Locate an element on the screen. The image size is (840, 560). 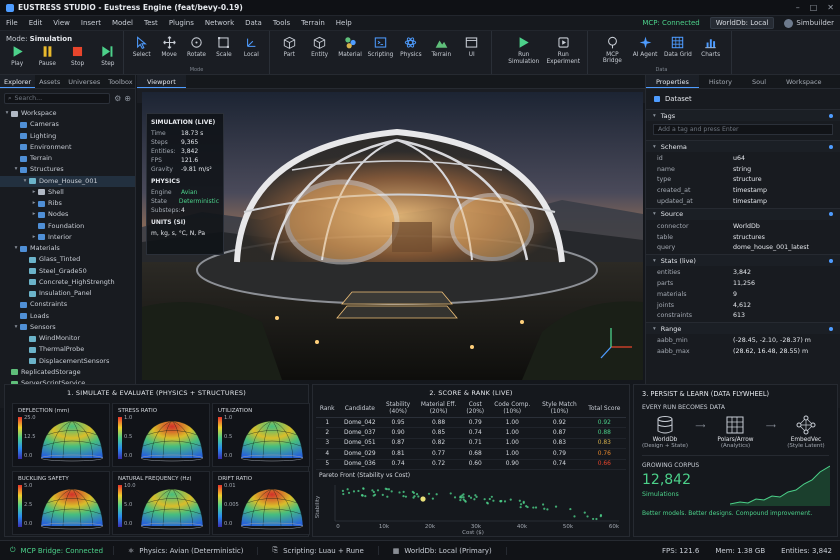
tree-item: ThermalProbe is located at coordinates (67, 349).